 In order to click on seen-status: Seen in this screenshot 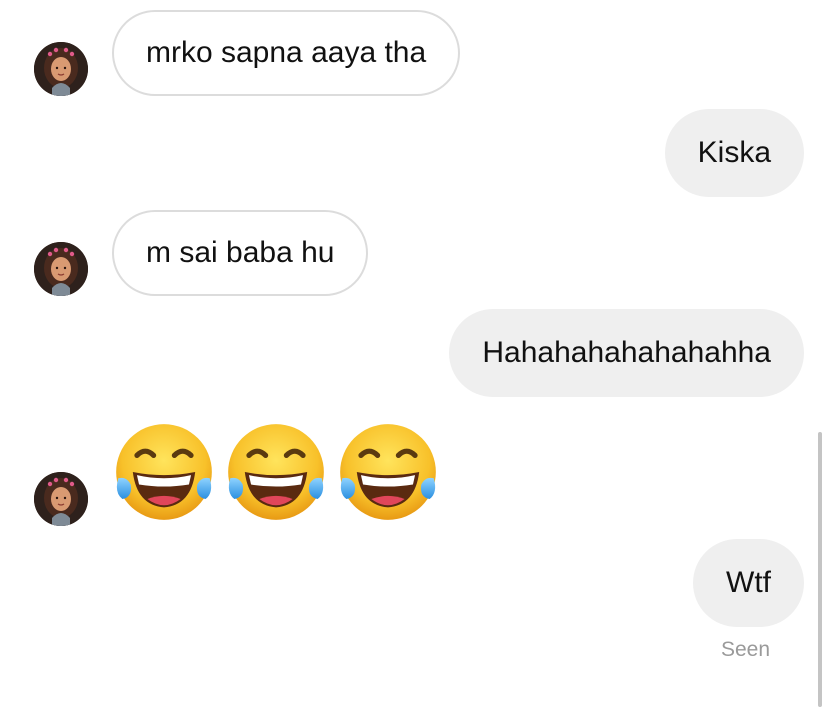, I will do `click(745, 649)`.